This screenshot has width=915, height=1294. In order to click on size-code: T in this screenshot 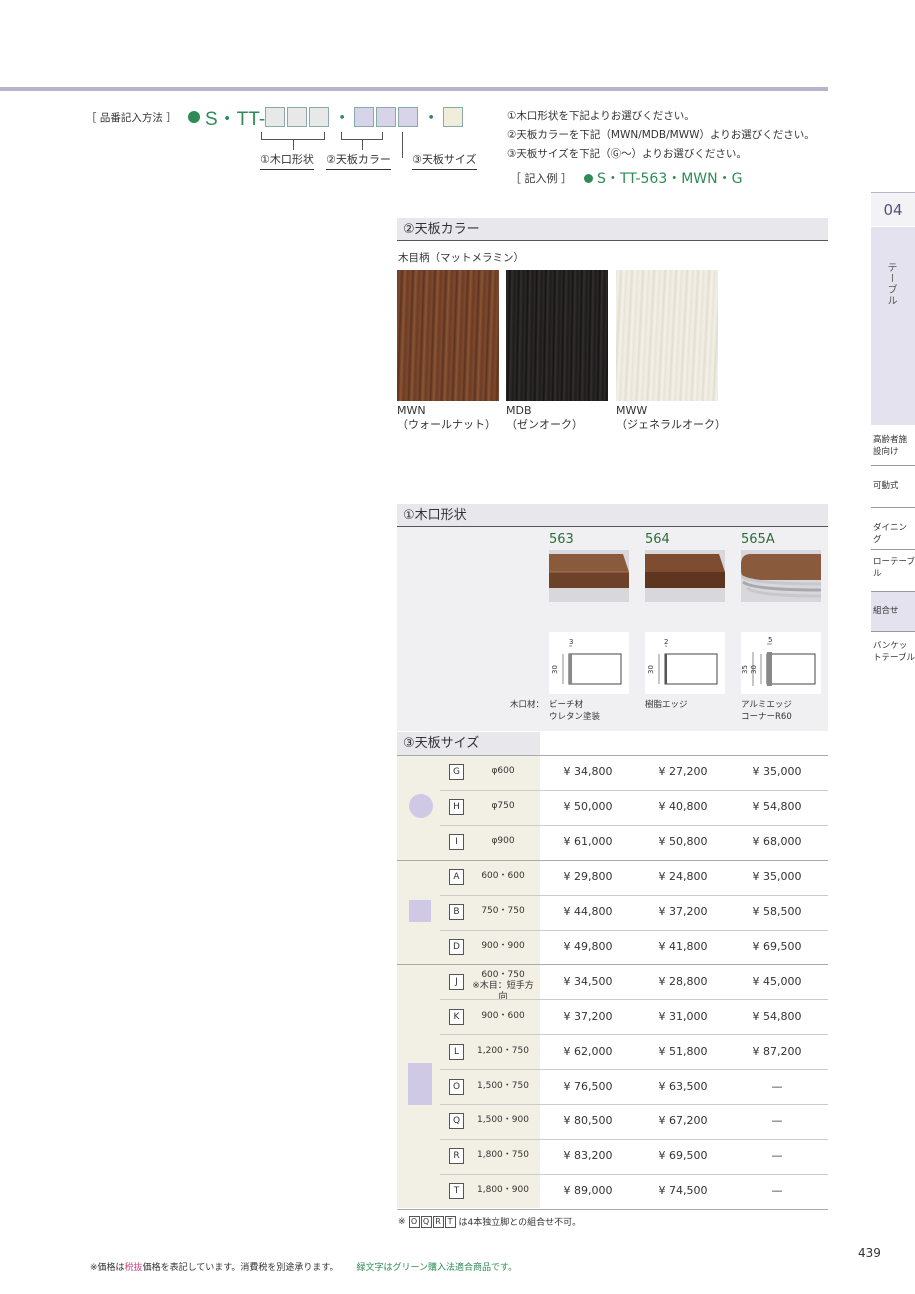, I will do `click(456, 1191)`.